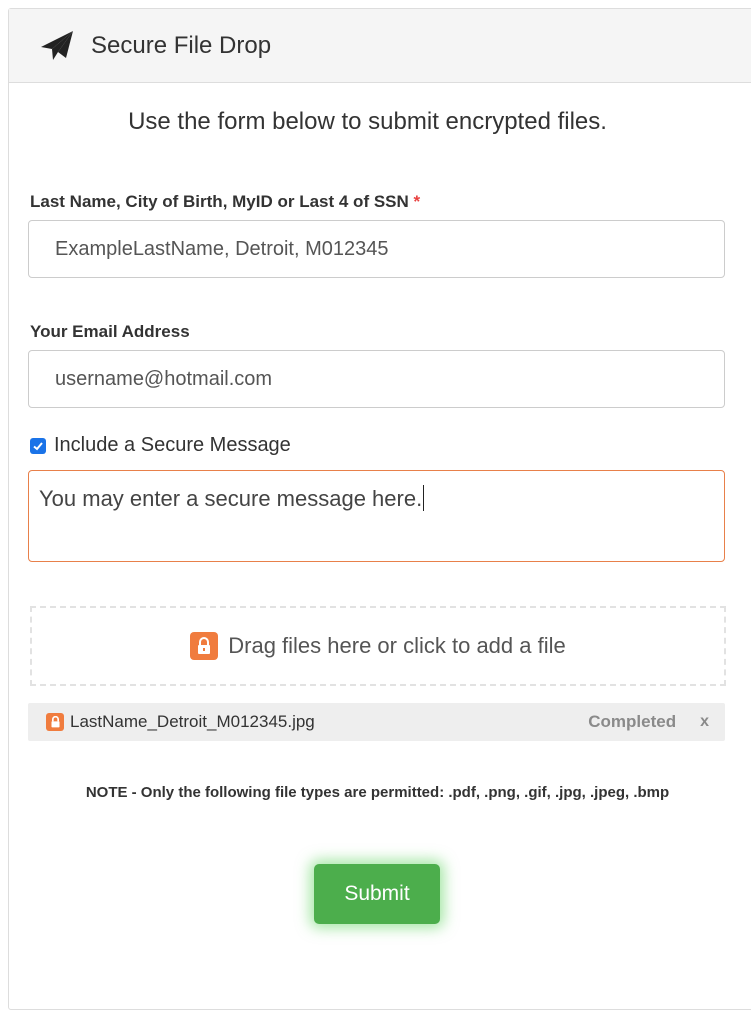 The height and width of the screenshot is (1010, 751). Describe the element at coordinates (376, 379) in the screenshot. I see `email-input: username@hotmail.com` at that location.